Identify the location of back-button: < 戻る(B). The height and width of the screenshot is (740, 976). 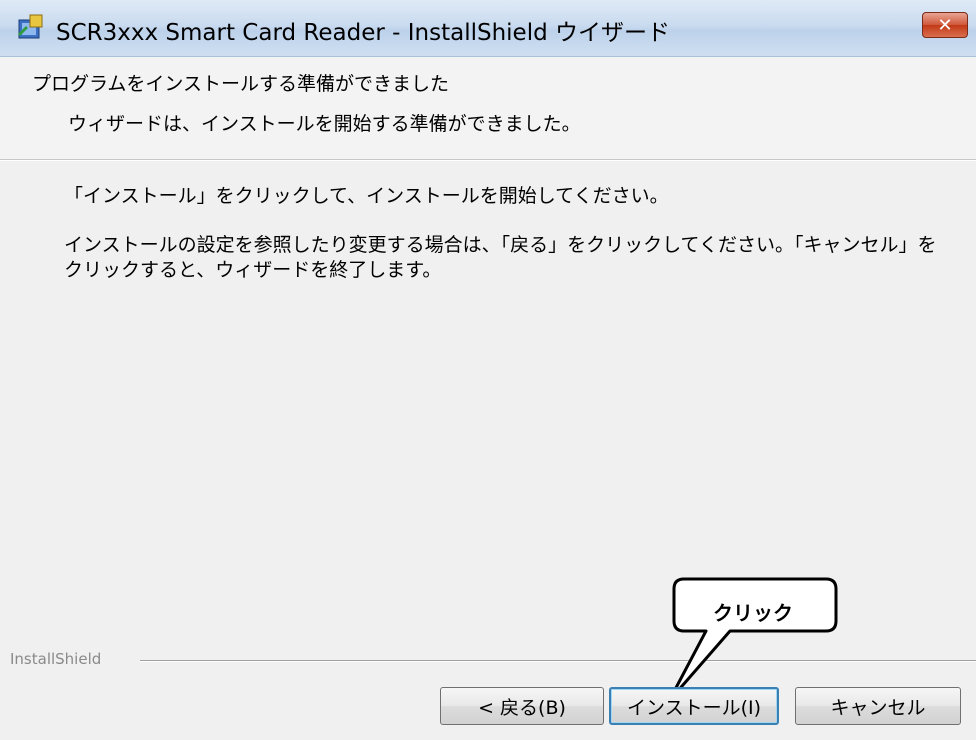
(522, 706).